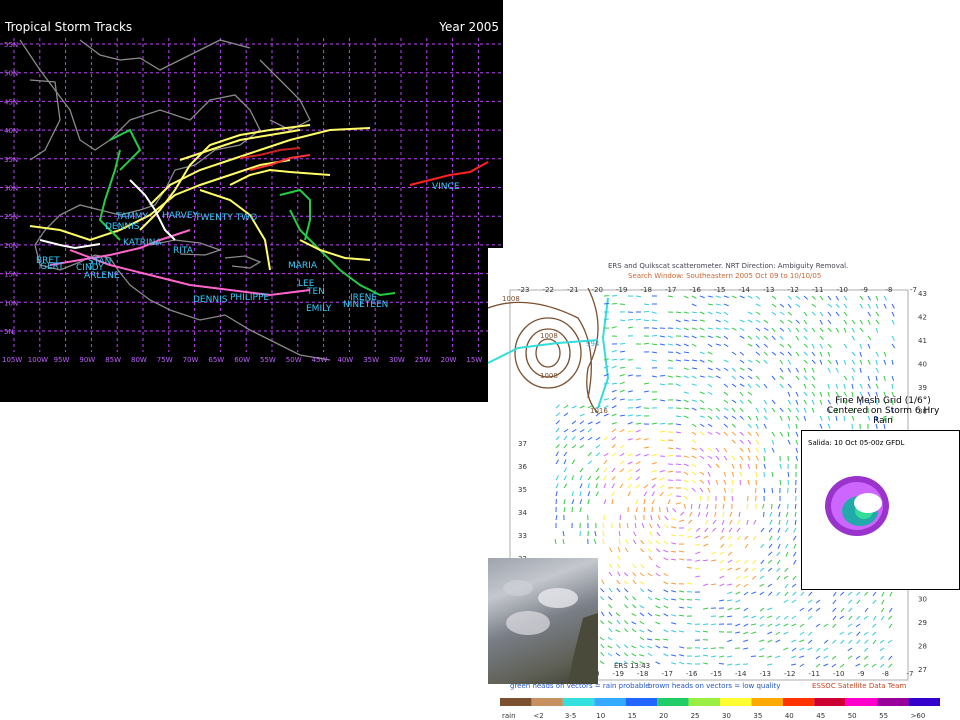 This screenshot has height=720, width=960. What do you see at coordinates (913, 290) in the screenshot?
I see `top-axis-label: -7` at bounding box center [913, 290].